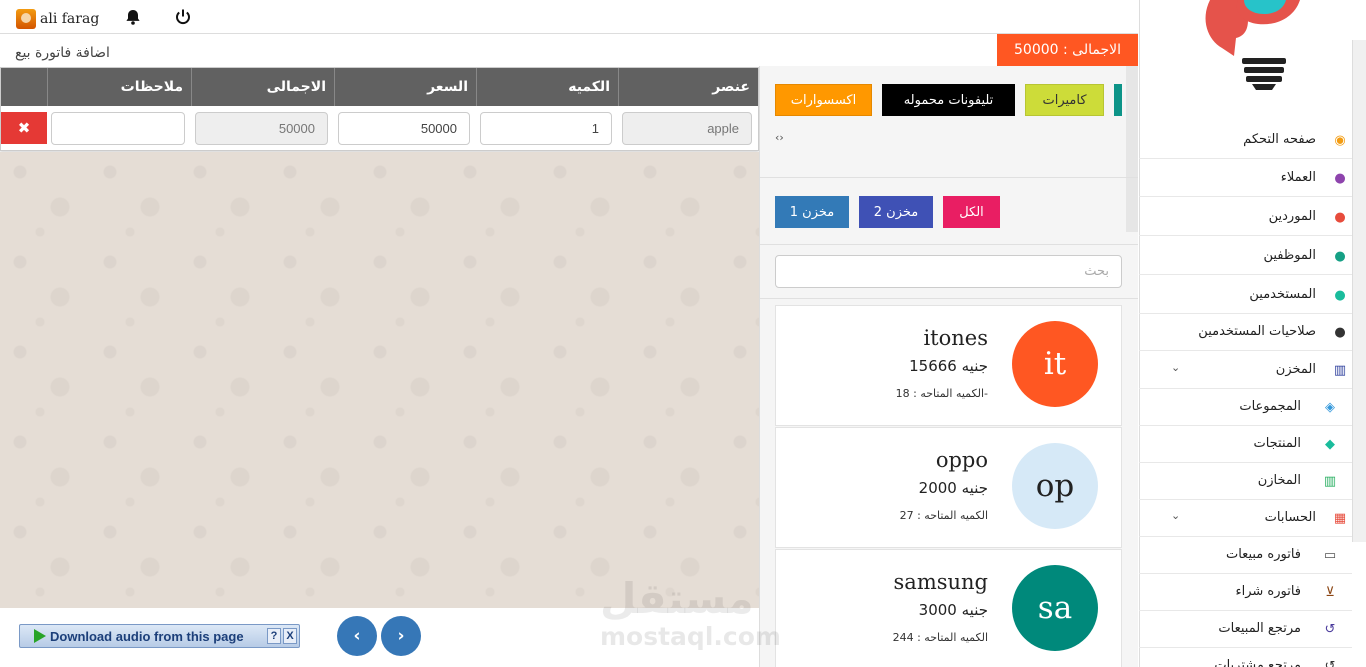  What do you see at coordinates (1245, 518) in the screenshot?
I see `sidebar-item: الحسابات ▦ ⌄` at bounding box center [1245, 518].